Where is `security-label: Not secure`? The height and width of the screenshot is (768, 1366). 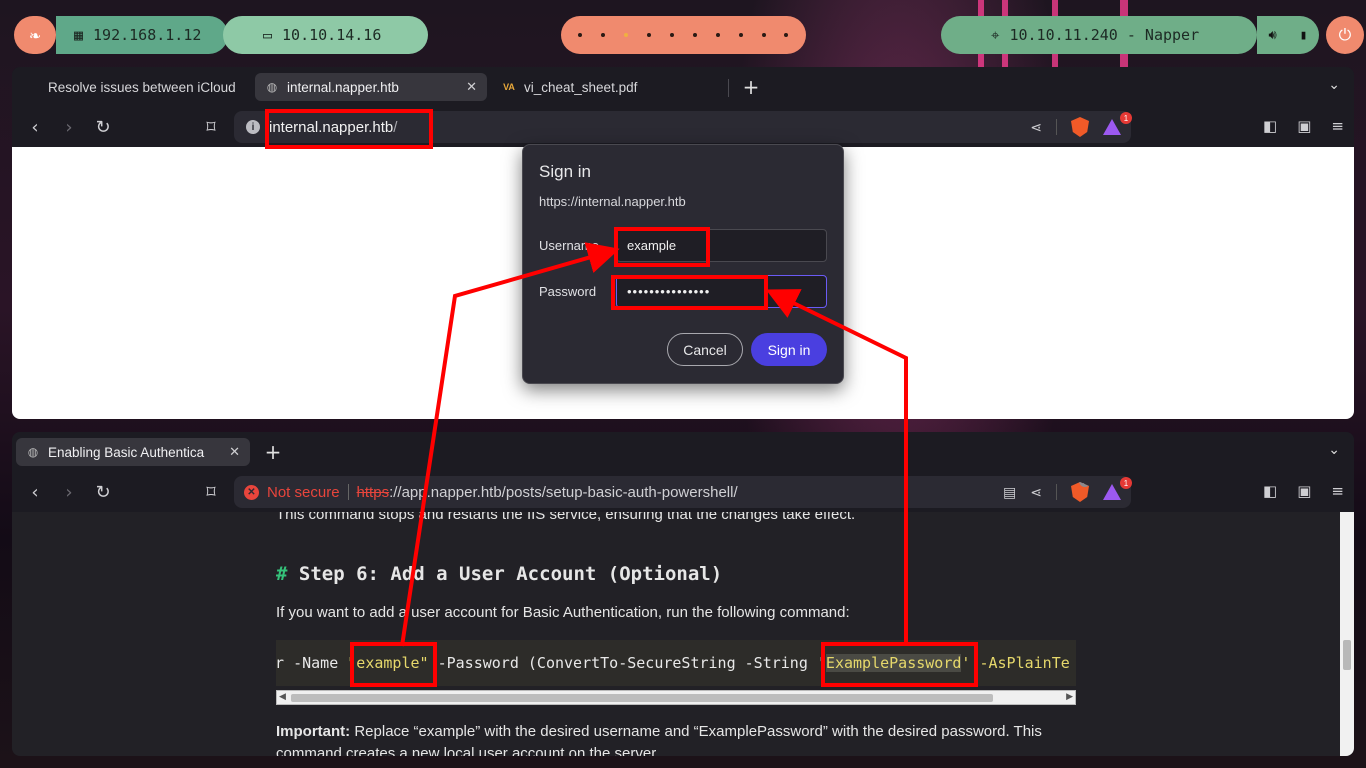
security-label: Not secure is located at coordinates (303, 492).